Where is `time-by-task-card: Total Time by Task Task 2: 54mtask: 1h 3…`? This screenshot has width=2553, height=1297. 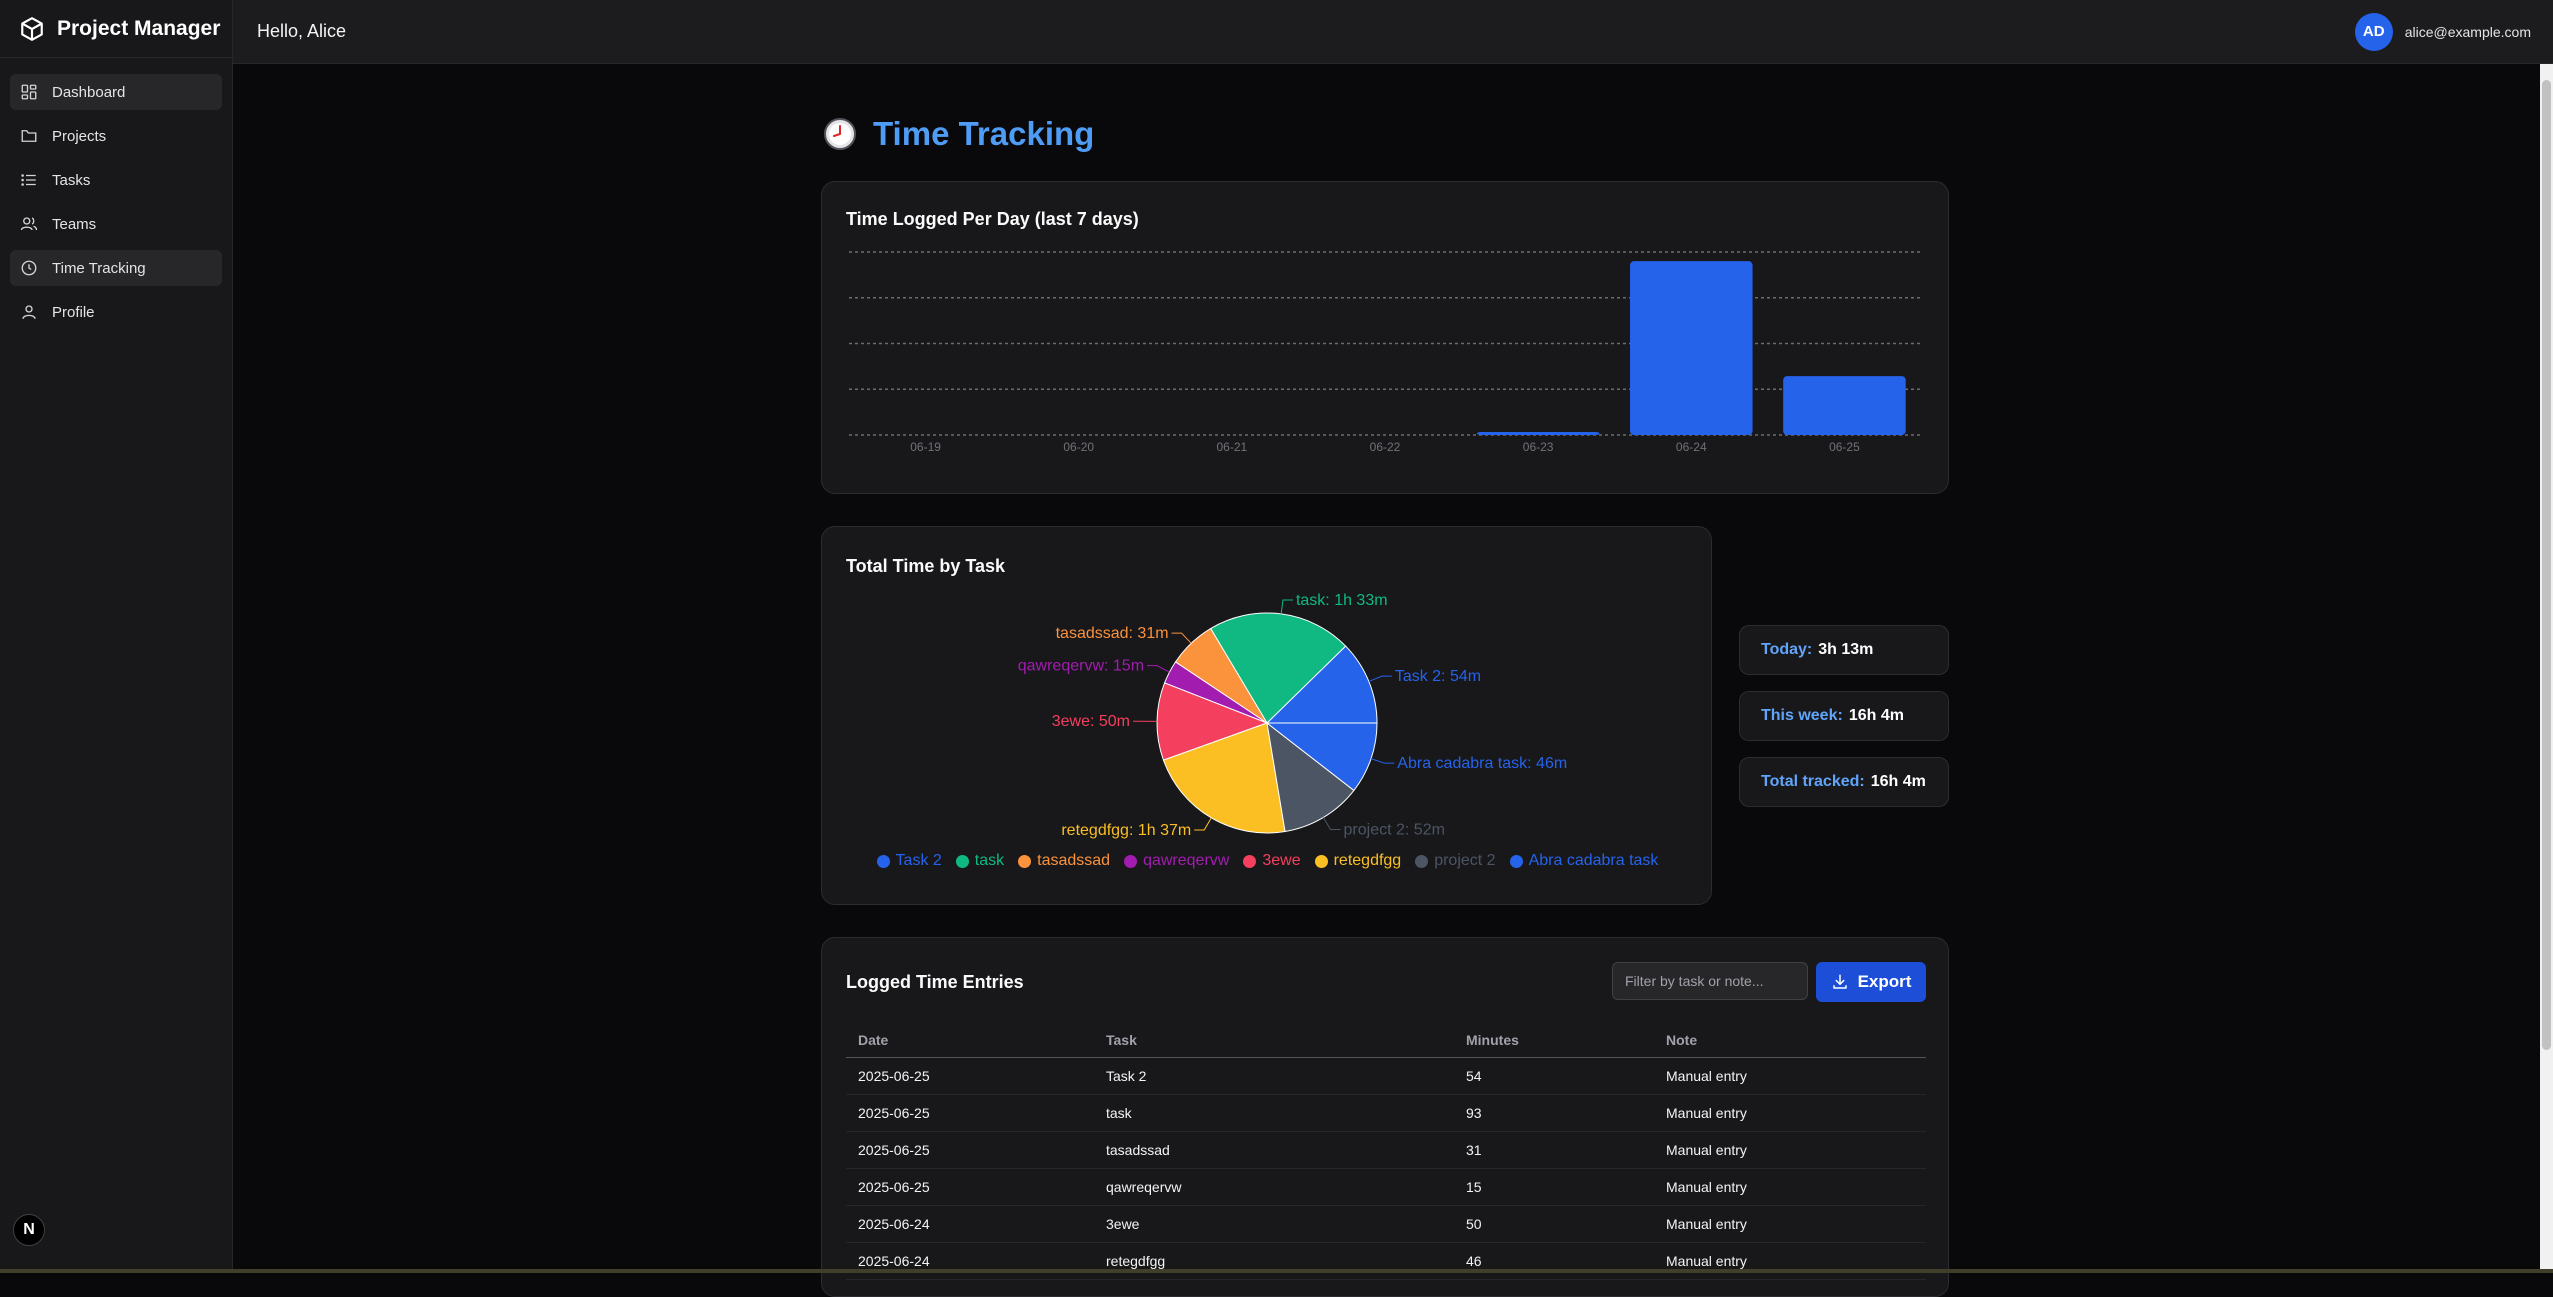 time-by-task-card: Total Time by Task Task 2: 54mtask: 1h 3… is located at coordinates (1266, 715).